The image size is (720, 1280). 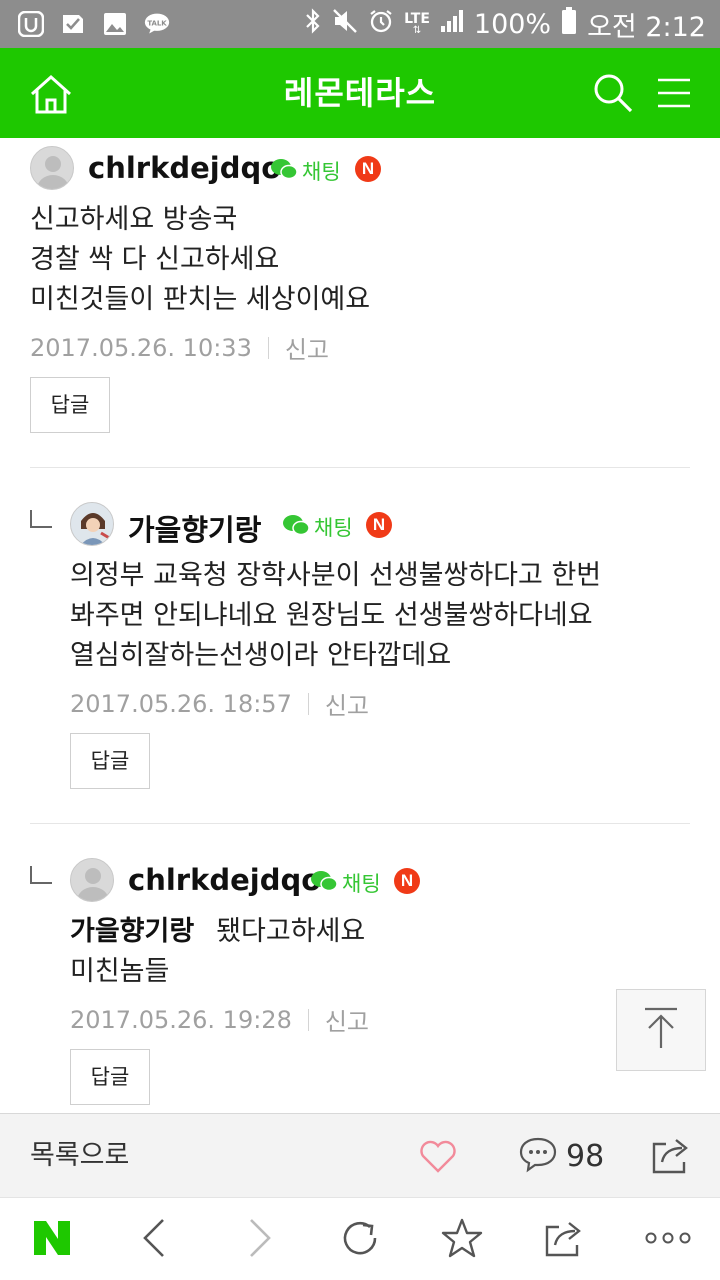 I want to click on comment-date: 2017.05.26. 18:57, so click(x=181, y=703).